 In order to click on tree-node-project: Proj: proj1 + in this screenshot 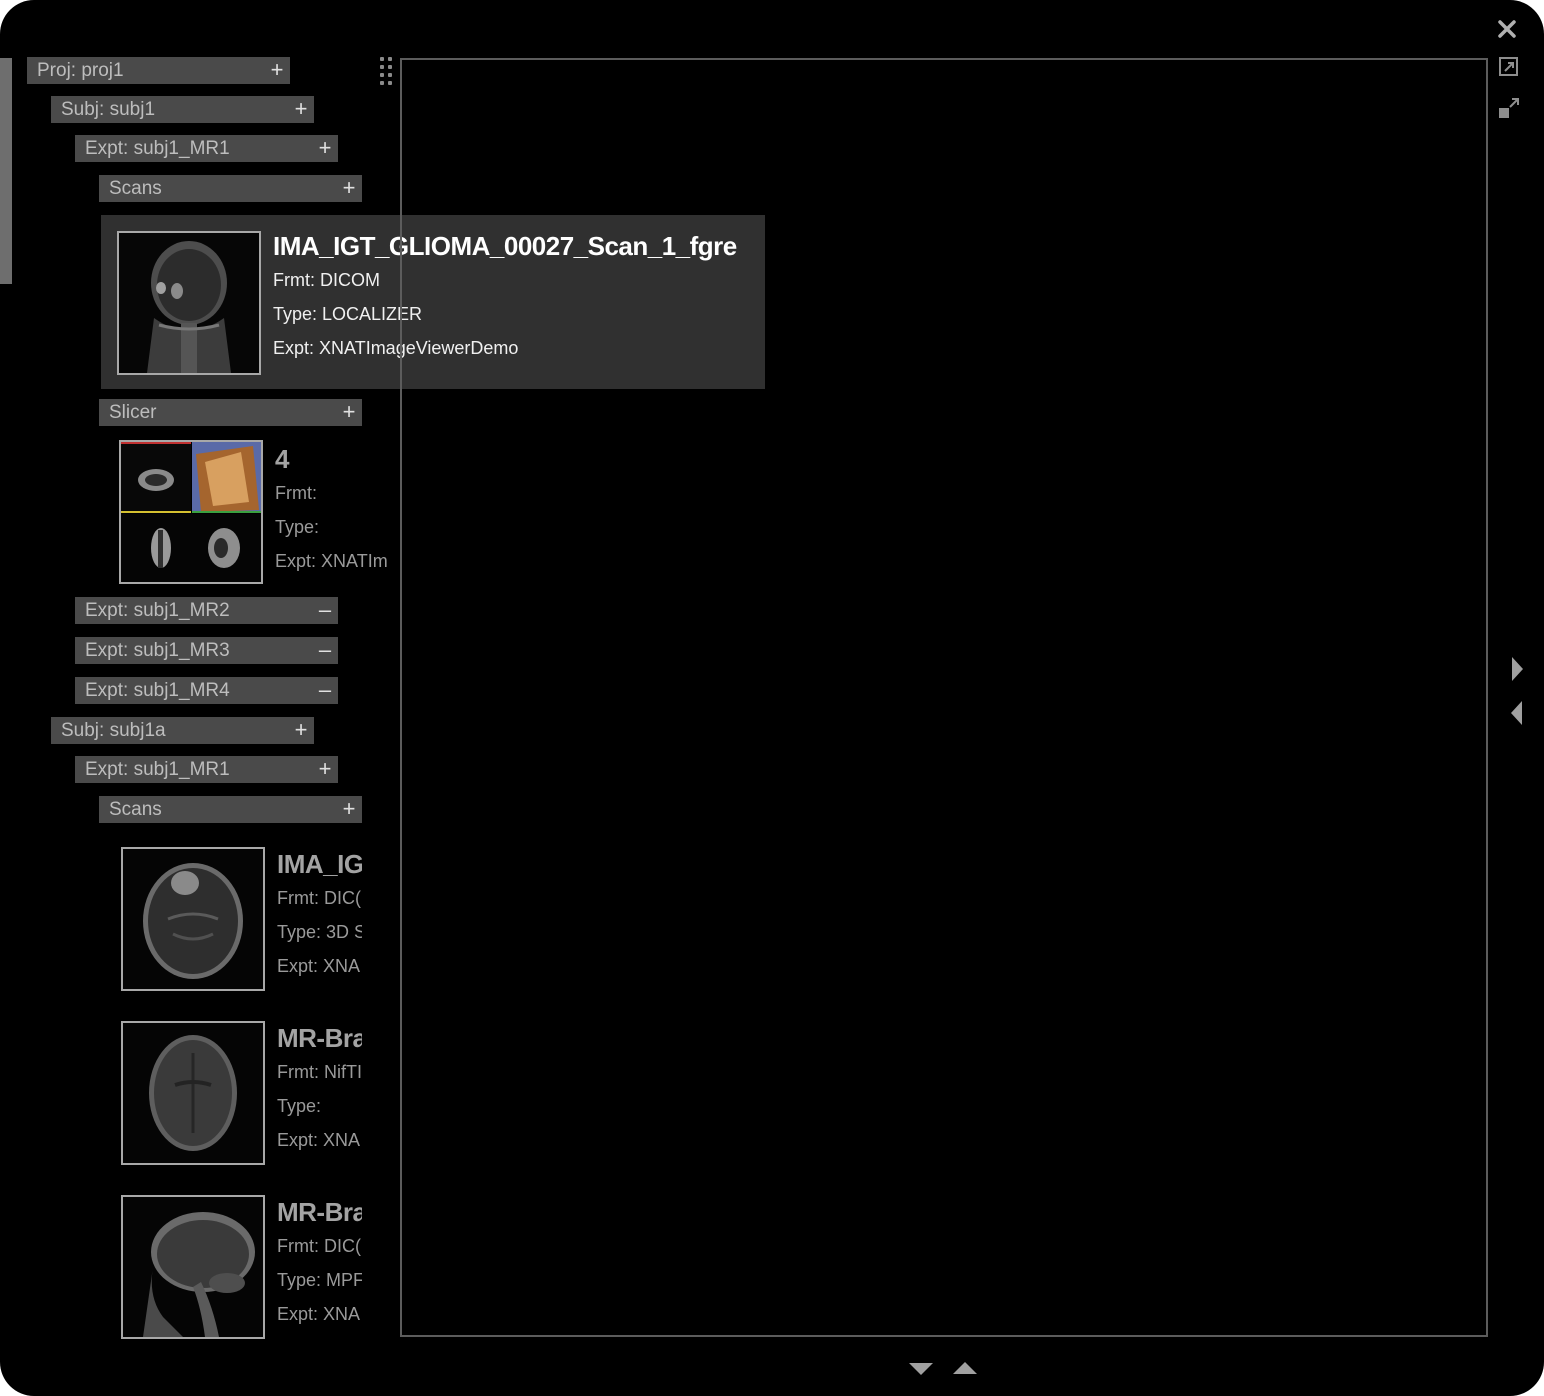, I will do `click(158, 70)`.